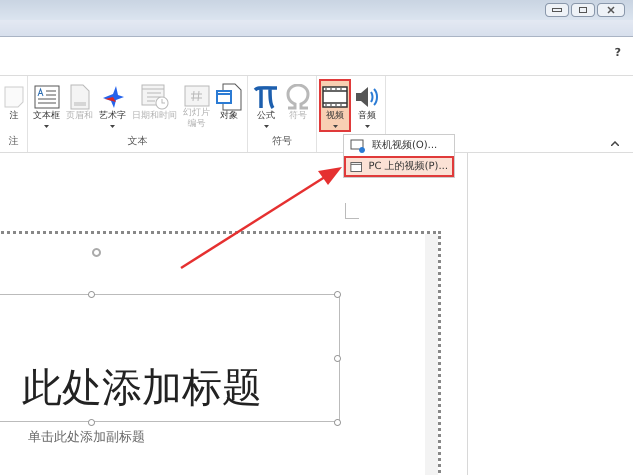 Image resolution: width=633 pixels, height=475 pixels. What do you see at coordinates (14, 97) in the screenshot?
I see `note-icon` at bounding box center [14, 97].